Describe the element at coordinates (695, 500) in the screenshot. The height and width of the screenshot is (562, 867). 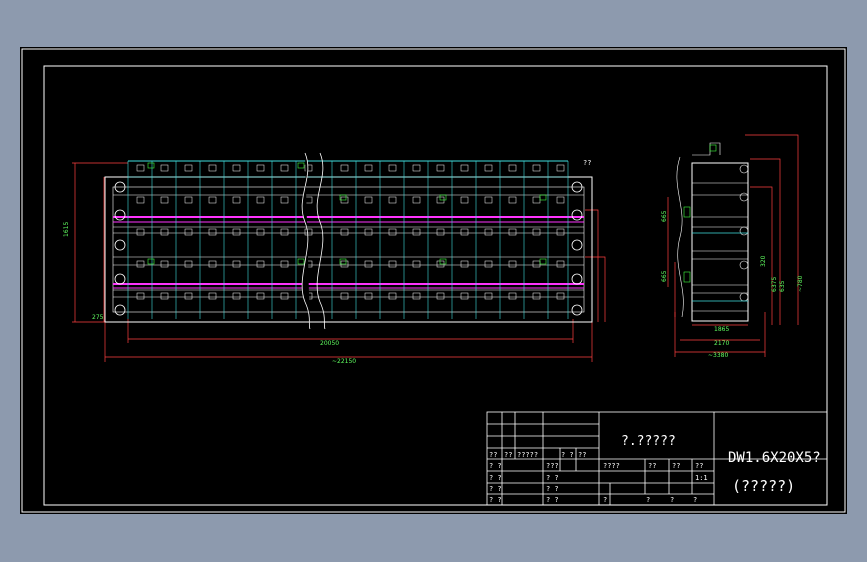
I see `tb-bottom-3: ?` at that location.